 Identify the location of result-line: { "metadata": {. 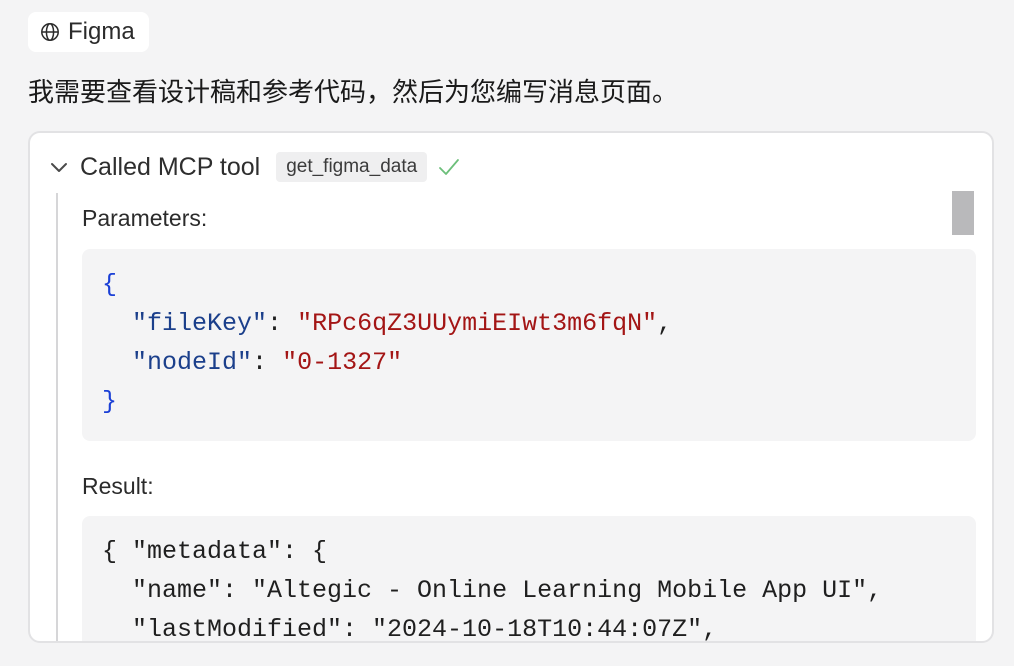
(215, 551).